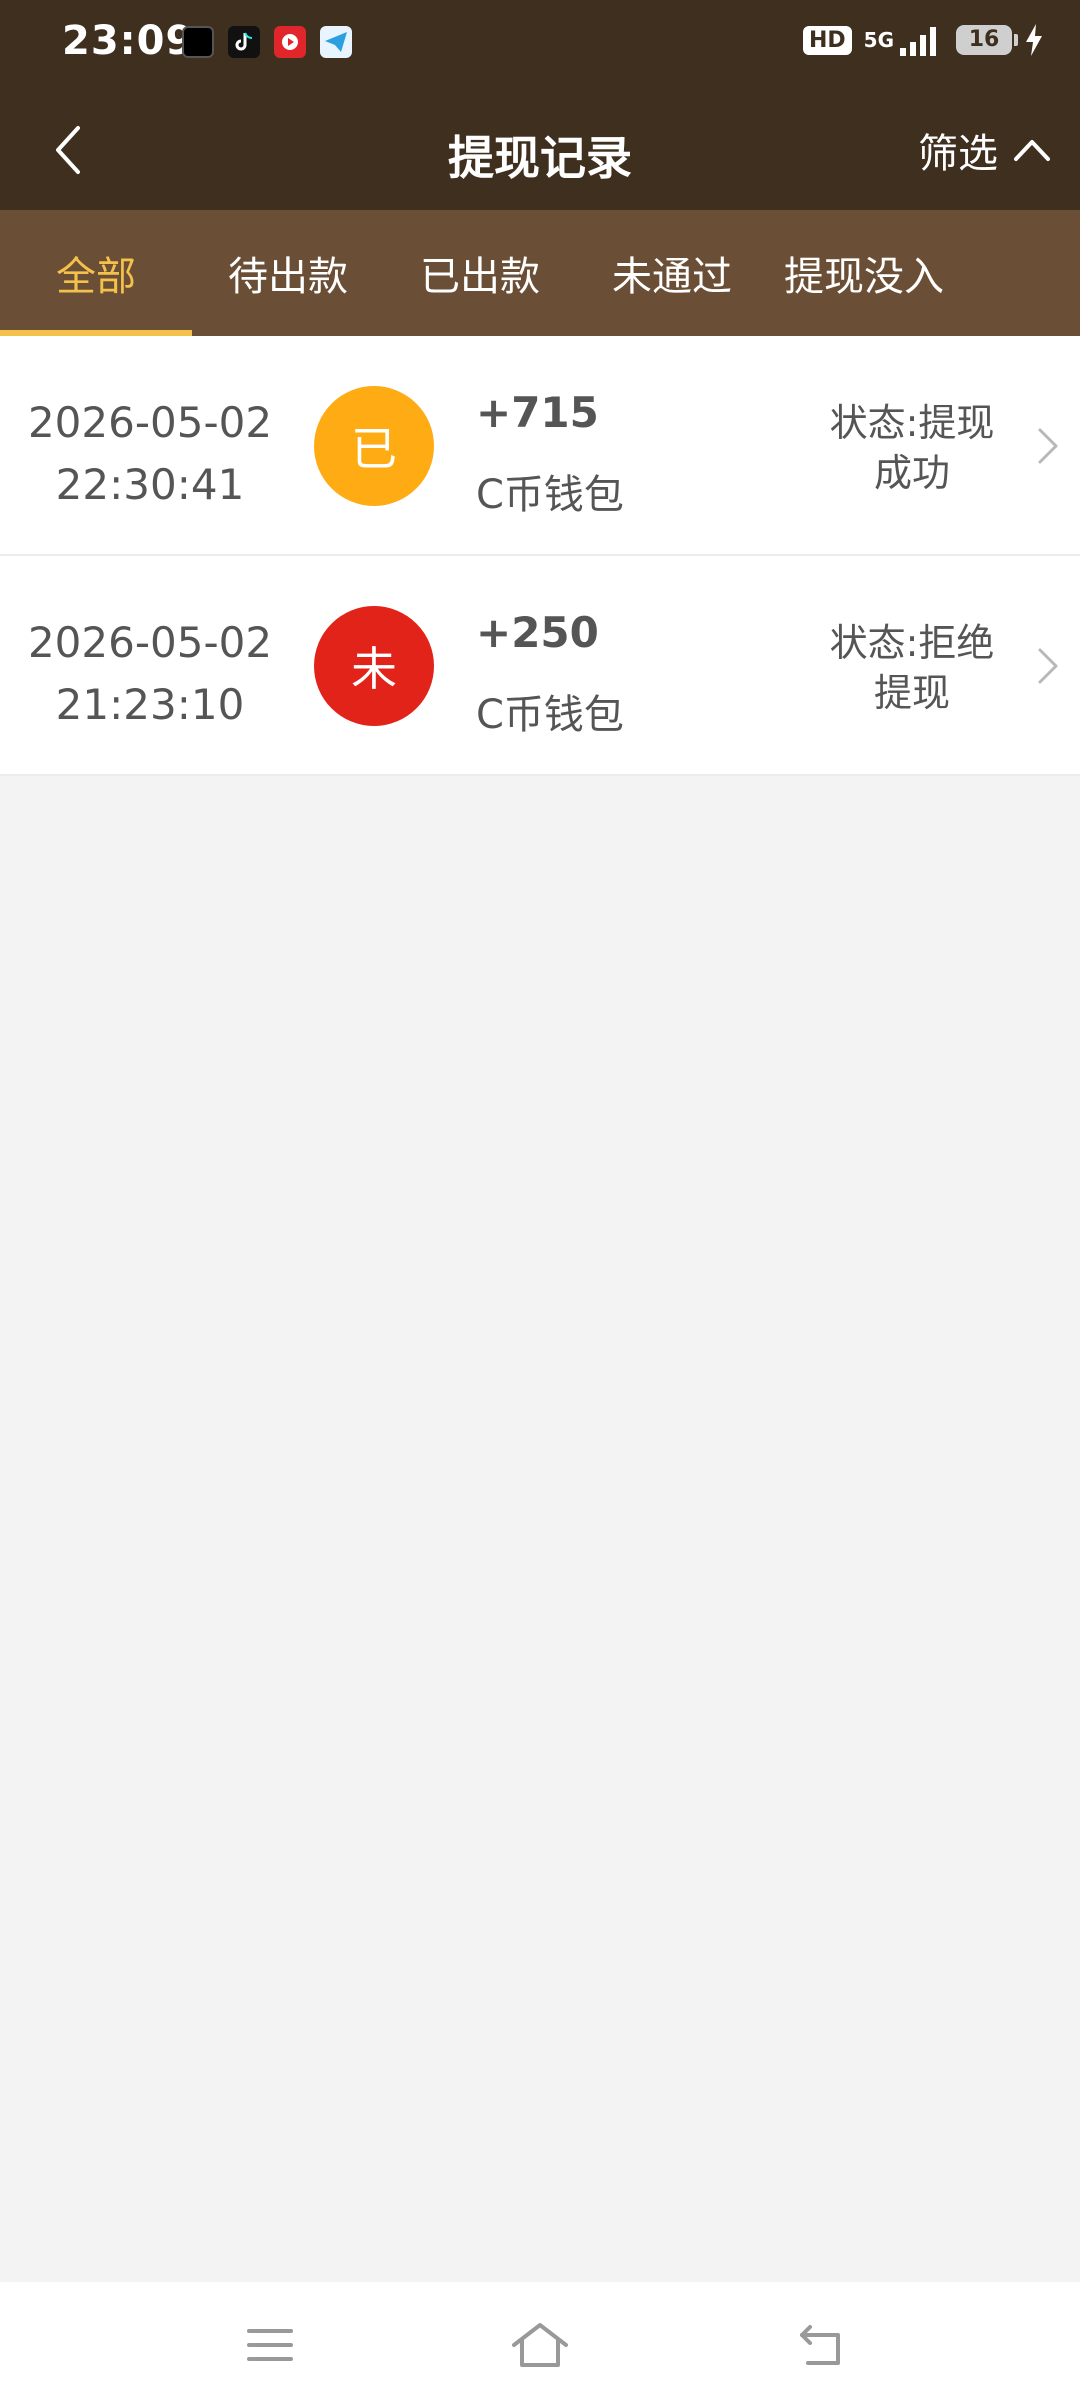 Image resolution: width=1080 pixels, height=2408 pixels. Describe the element at coordinates (128, 41) in the screenshot. I see `status-time: 23:09` at that location.